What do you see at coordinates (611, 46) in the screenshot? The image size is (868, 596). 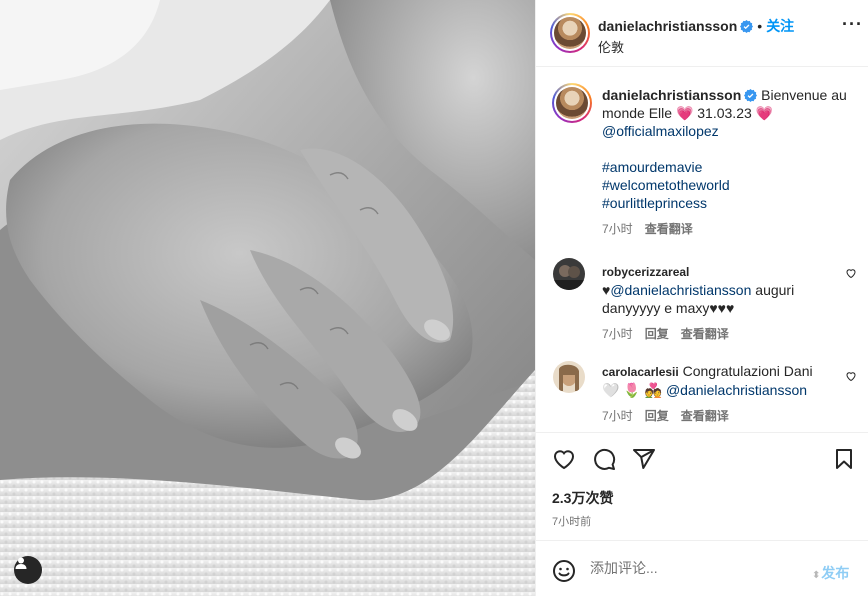 I see `location-link: 伦敦` at bounding box center [611, 46].